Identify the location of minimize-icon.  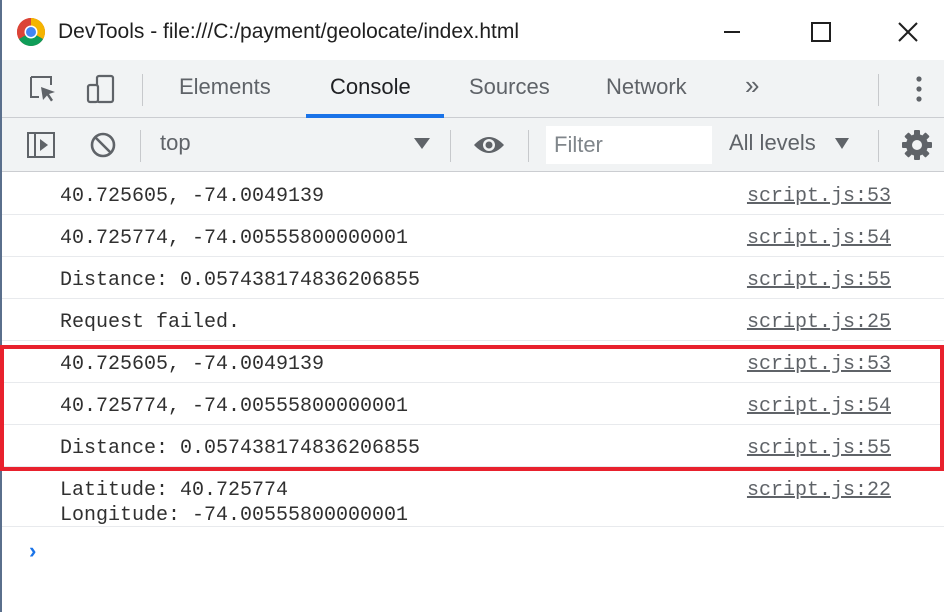
(732, 32).